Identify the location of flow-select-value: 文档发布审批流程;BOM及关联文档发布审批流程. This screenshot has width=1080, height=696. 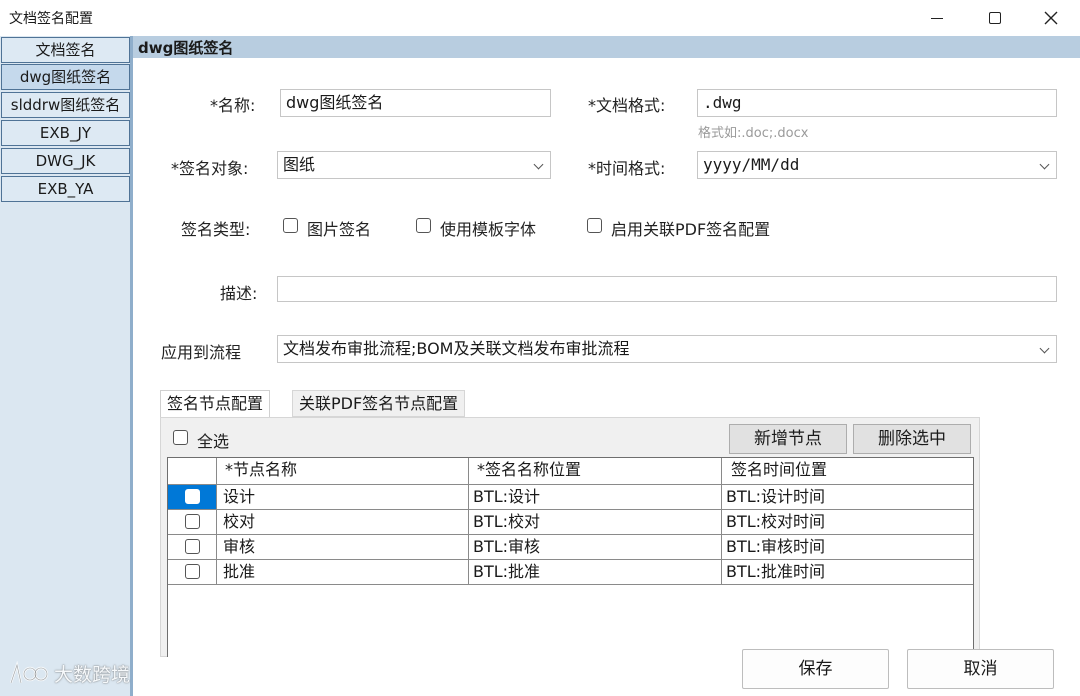
(456, 348).